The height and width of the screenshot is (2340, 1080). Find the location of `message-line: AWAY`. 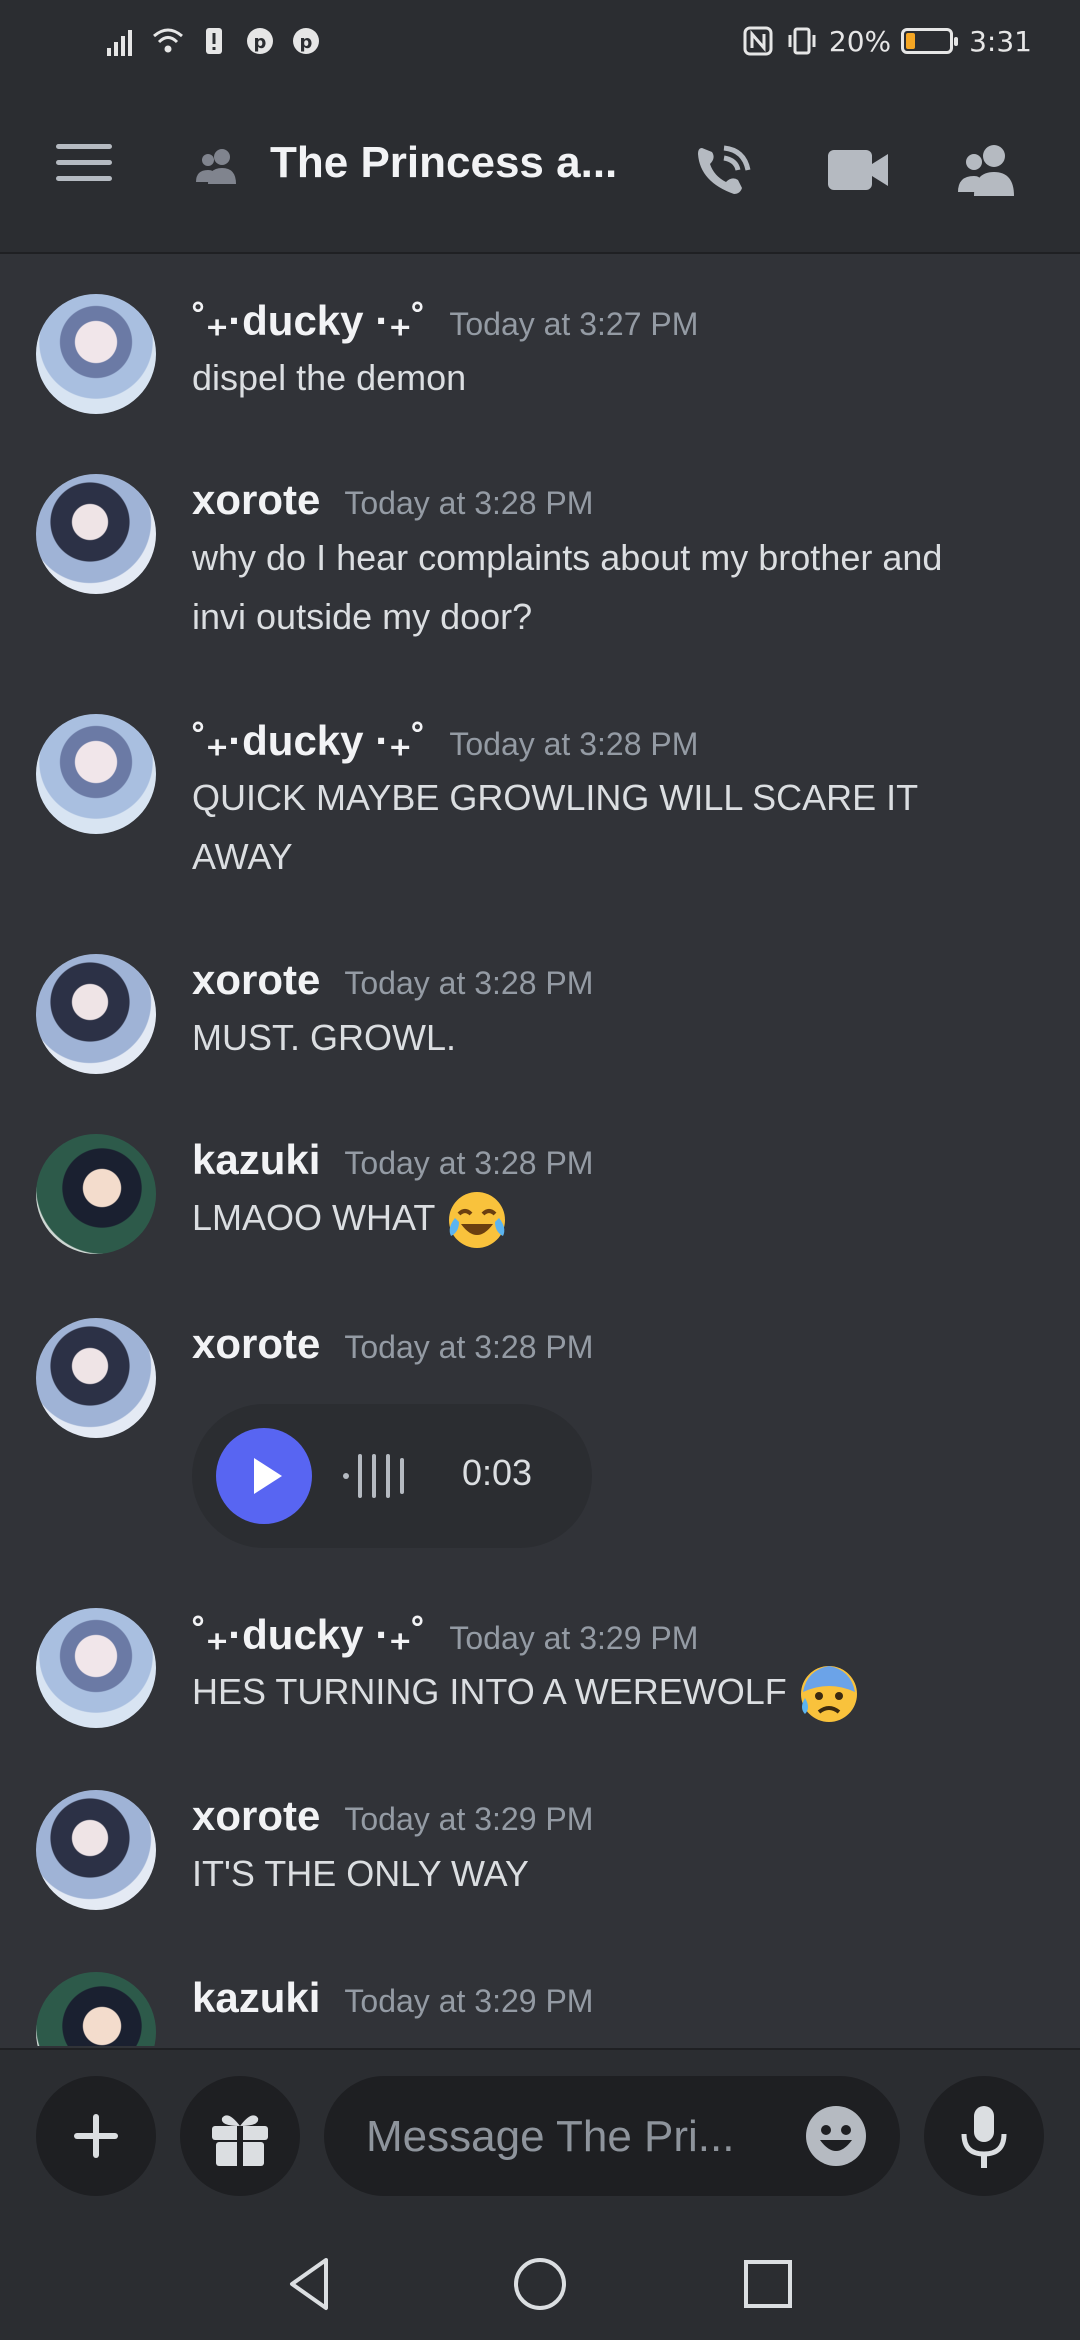

message-line: AWAY is located at coordinates (242, 856).